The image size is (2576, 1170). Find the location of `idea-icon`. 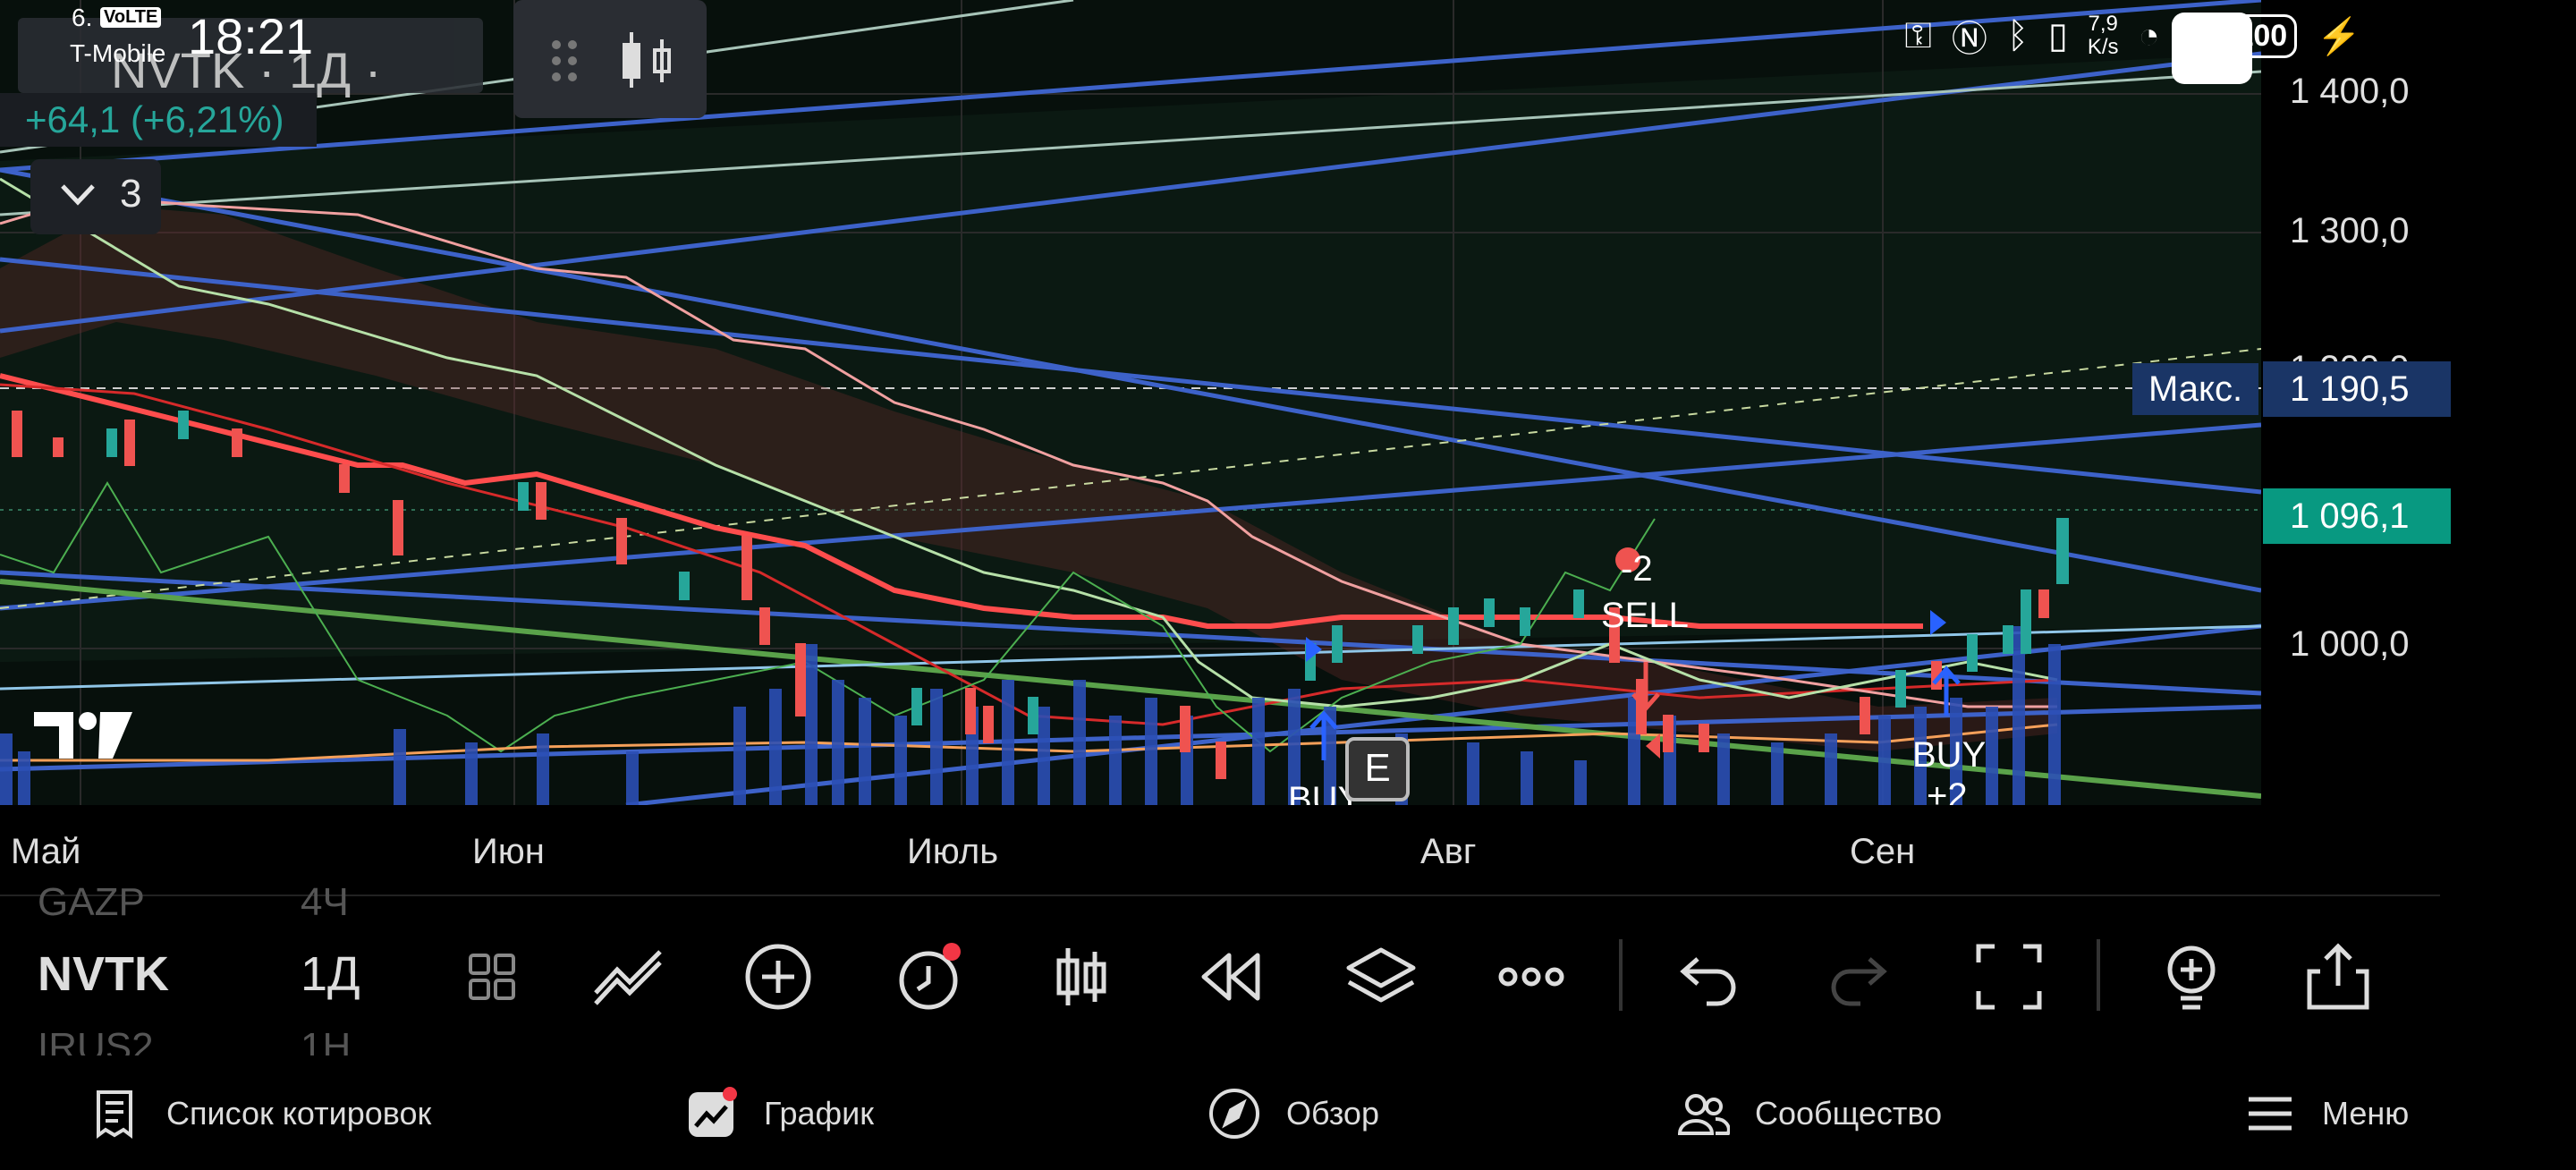

idea-icon is located at coordinates (2191, 976).